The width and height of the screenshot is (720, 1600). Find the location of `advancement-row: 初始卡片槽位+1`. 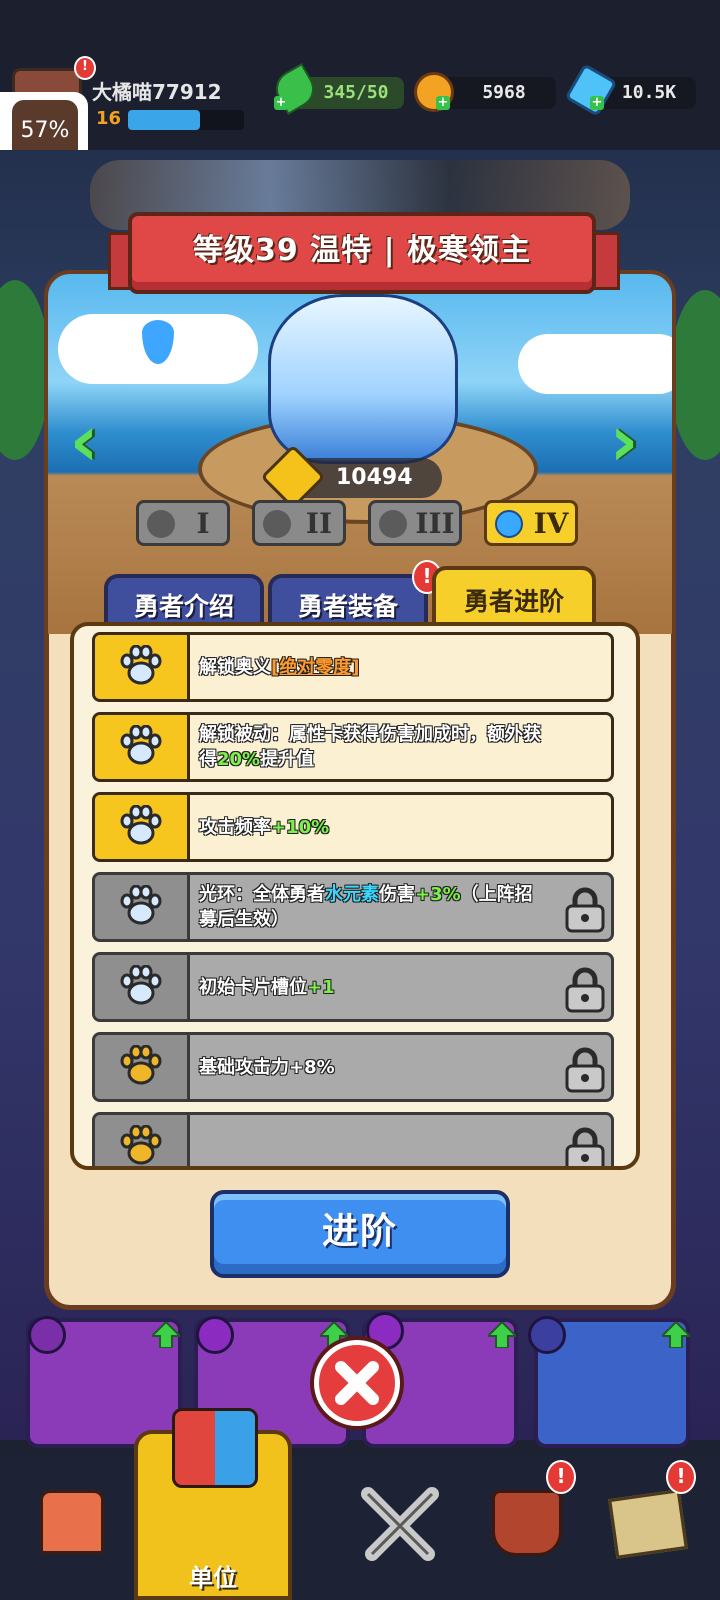

advancement-row: 初始卡片槽位+1 is located at coordinates (353, 987).